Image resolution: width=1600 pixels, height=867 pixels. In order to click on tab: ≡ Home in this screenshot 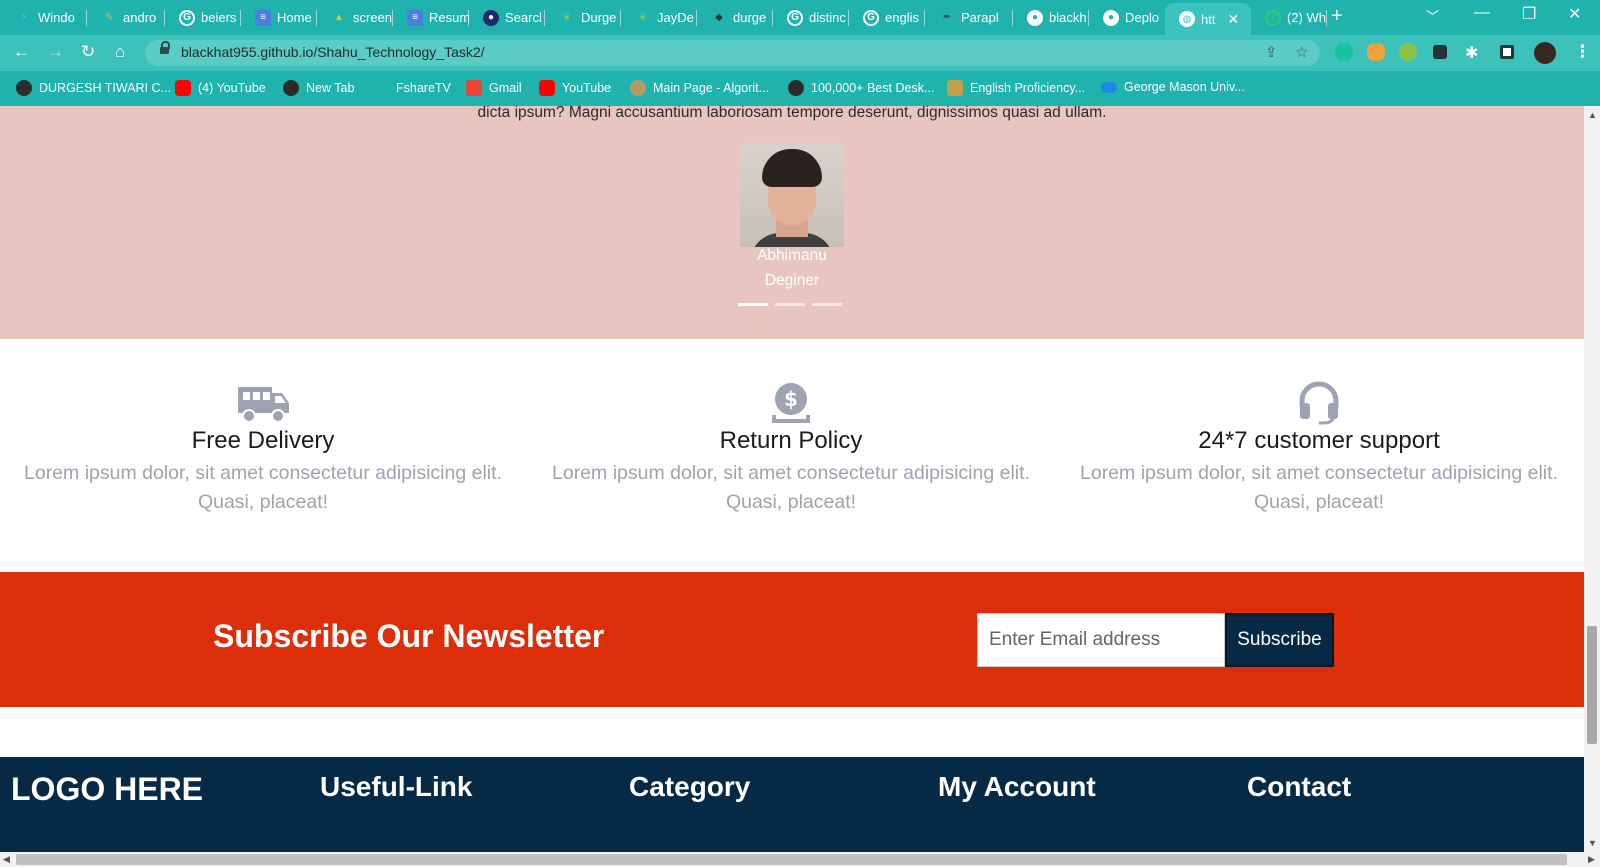, I will do `click(279, 17)`.